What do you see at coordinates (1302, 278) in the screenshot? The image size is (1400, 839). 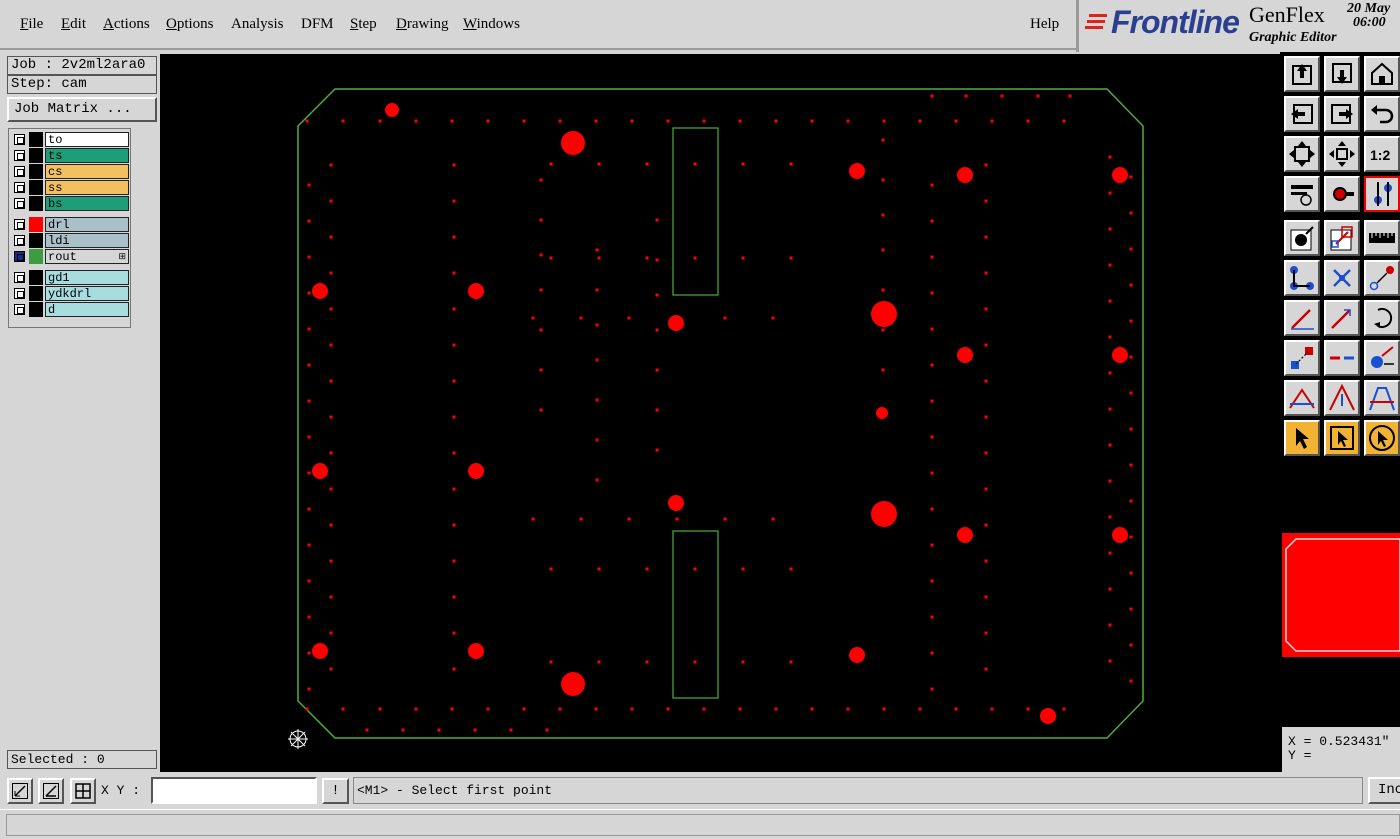 I see `connect-nodes-icon` at bounding box center [1302, 278].